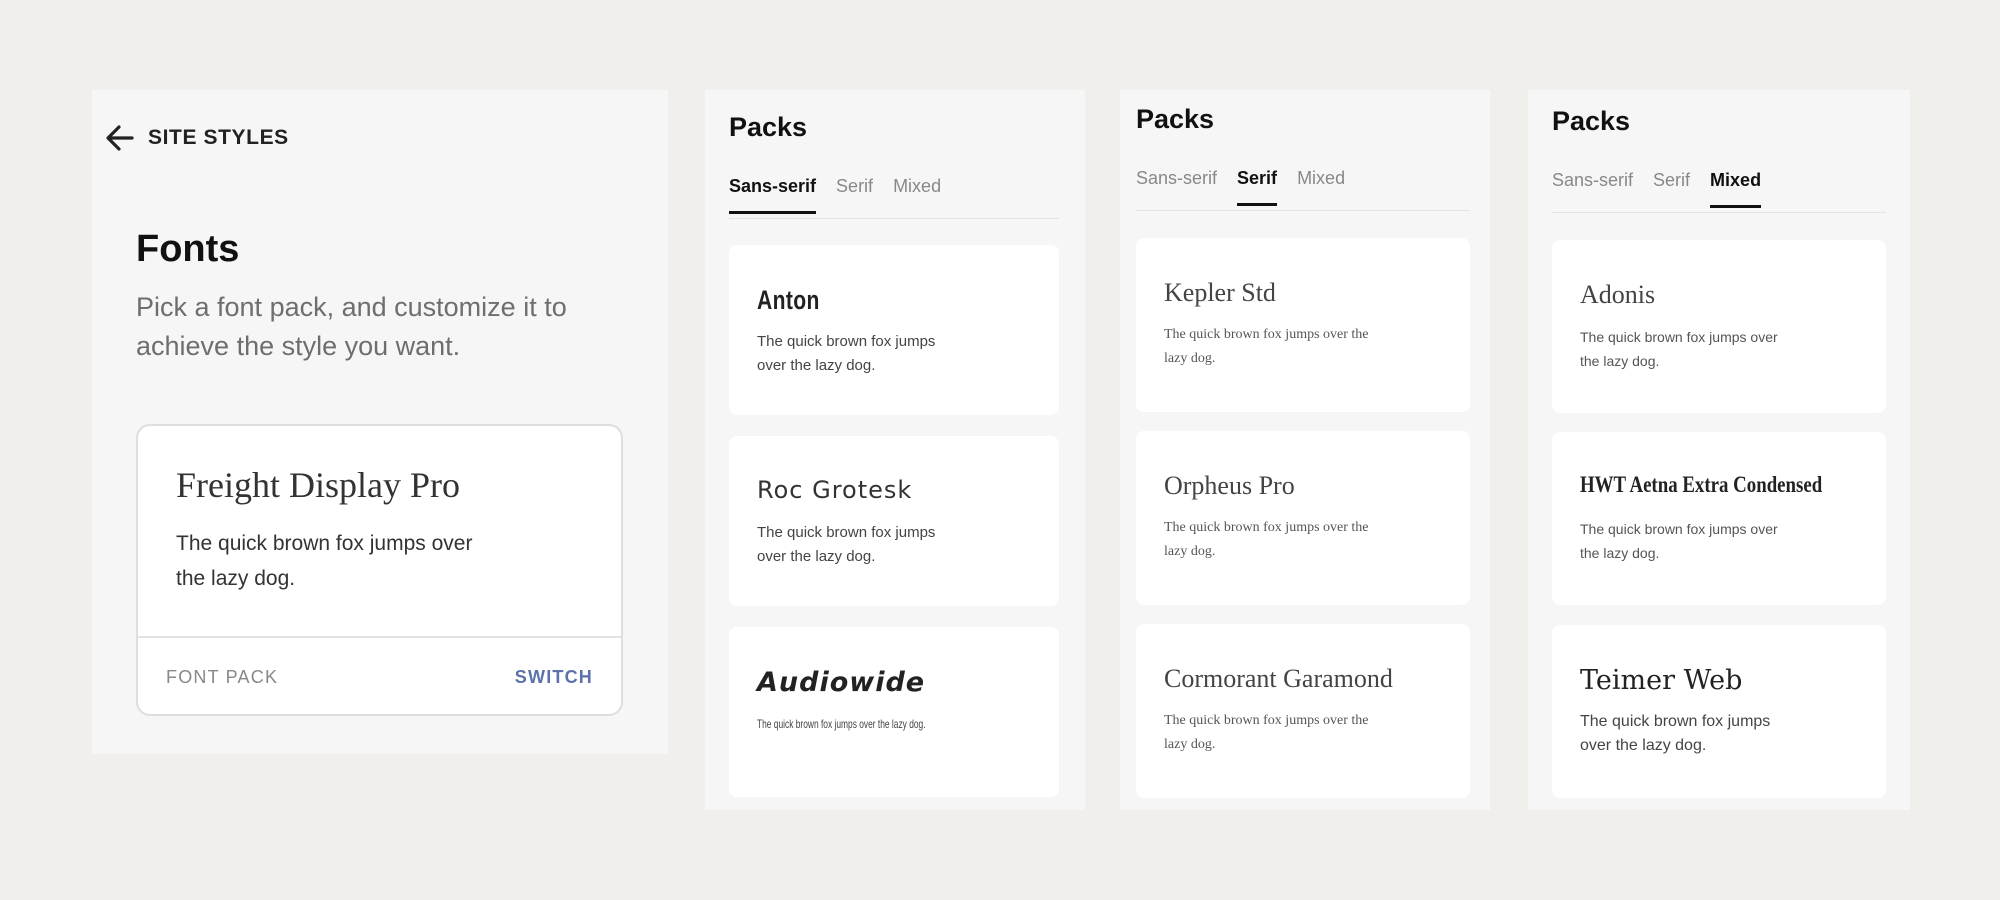 The height and width of the screenshot is (900, 2000). What do you see at coordinates (788, 300) in the screenshot?
I see `font-card-name: Anton` at bounding box center [788, 300].